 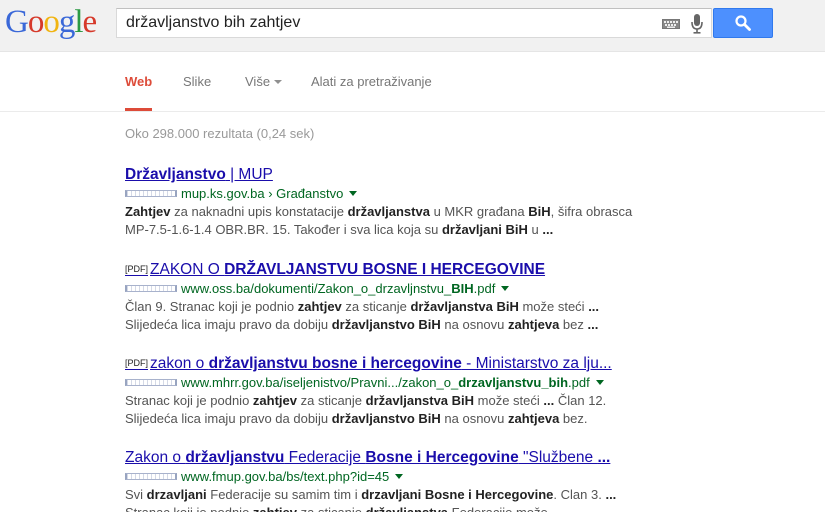 I want to click on logo-letter: l, so click(x=78, y=22).